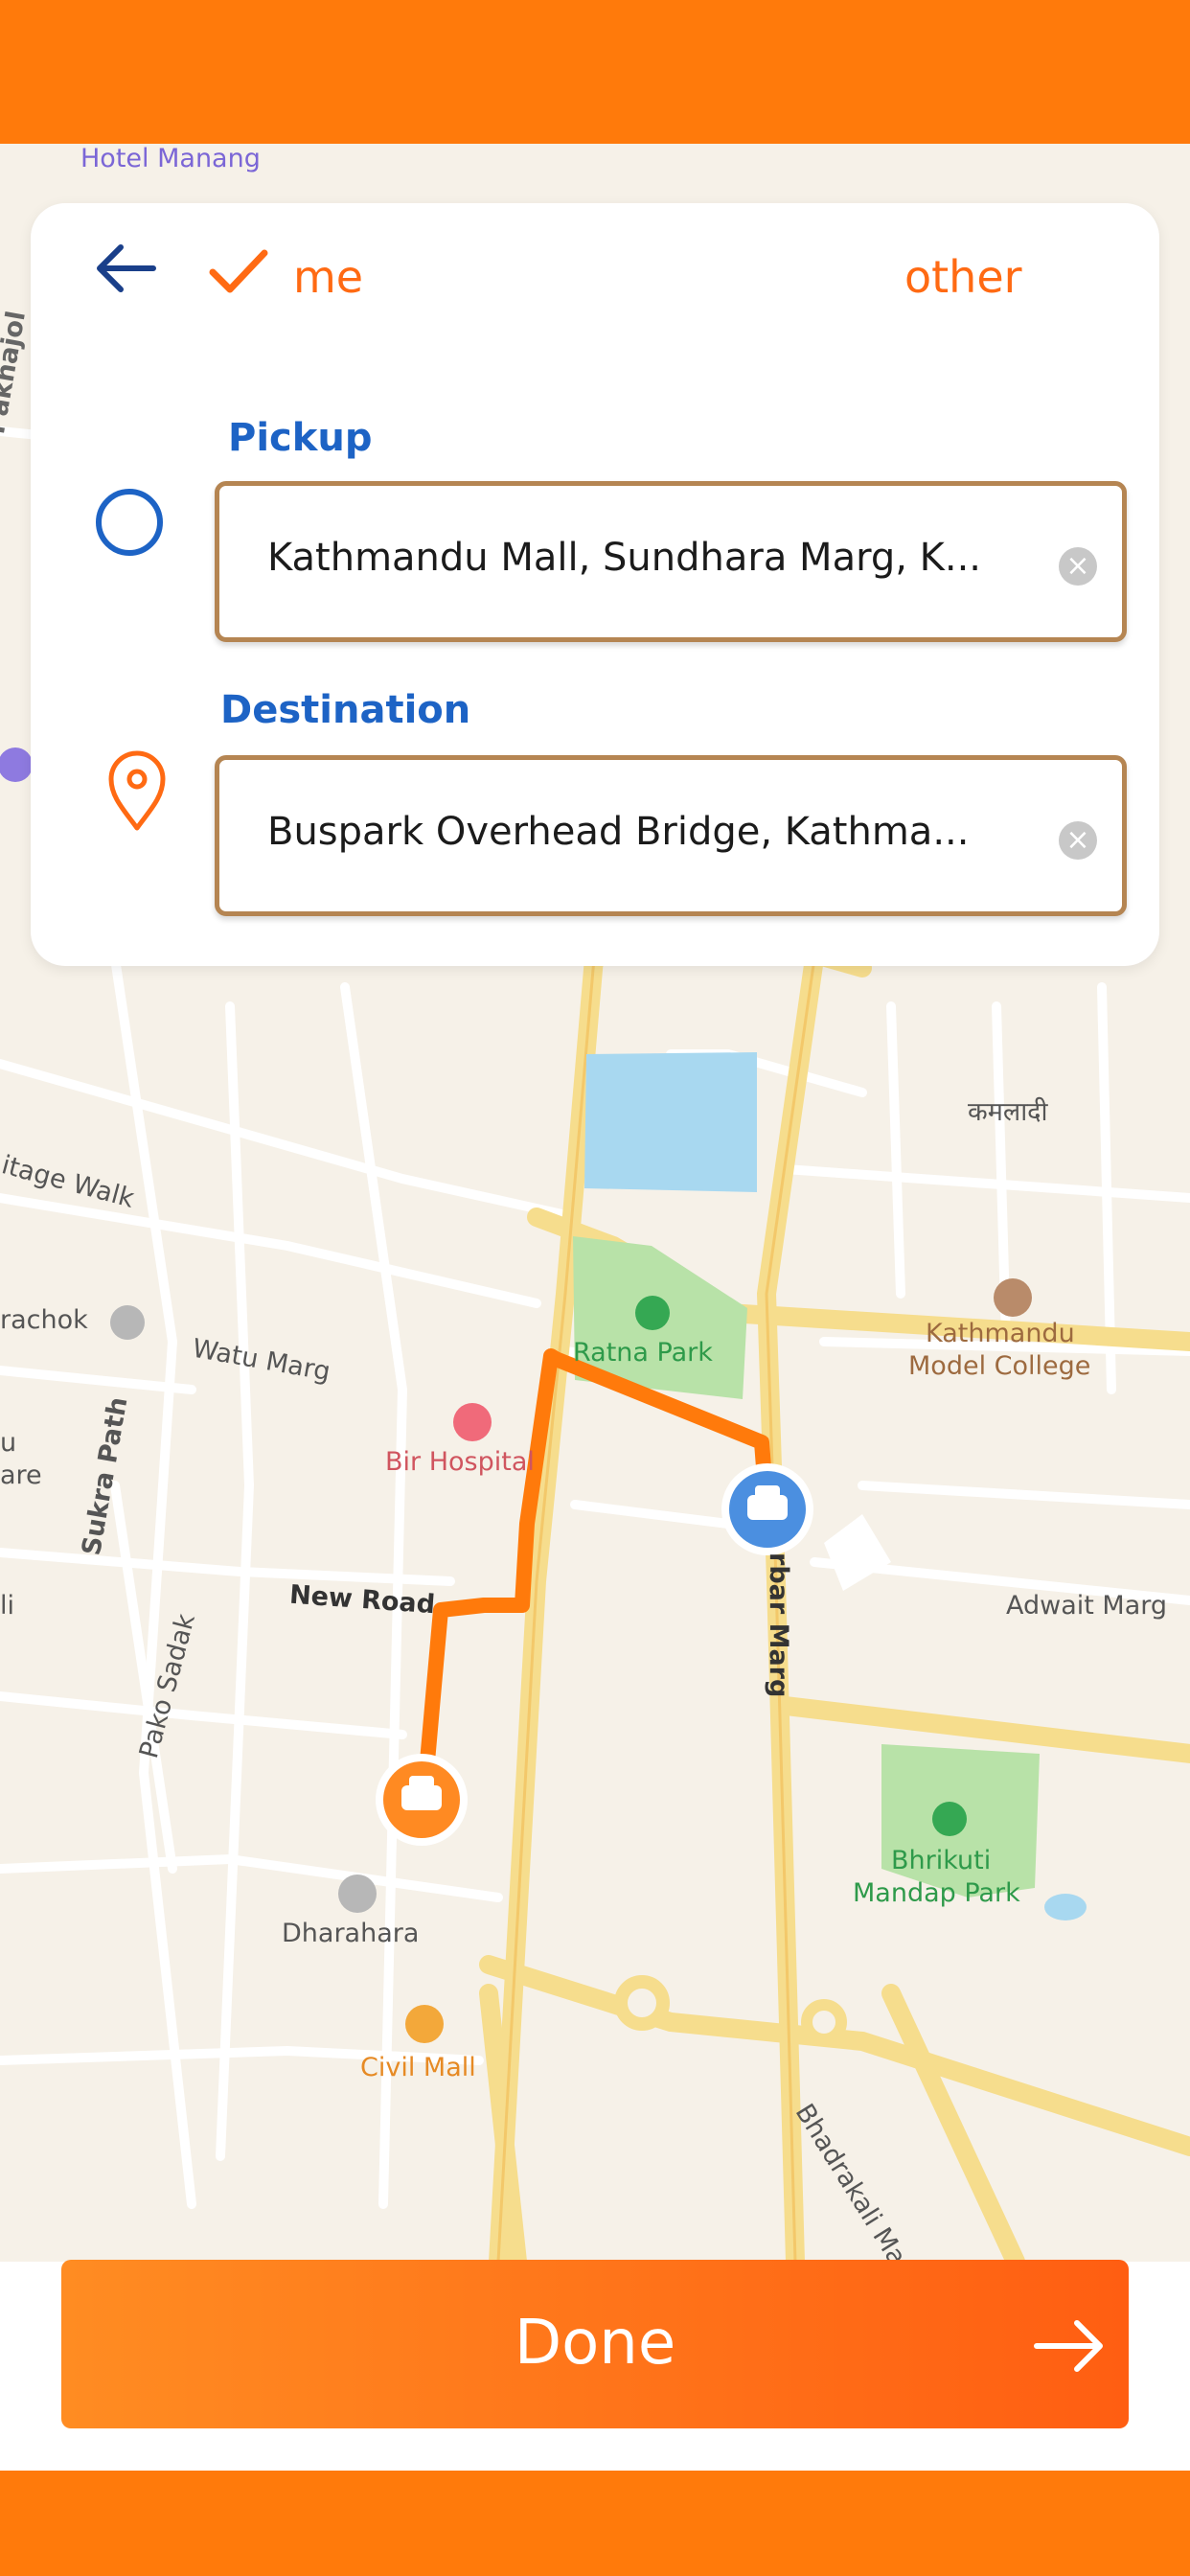 The height and width of the screenshot is (2576, 1190). Describe the element at coordinates (125, 268) in the screenshot. I see `arrow-left-icon` at that location.